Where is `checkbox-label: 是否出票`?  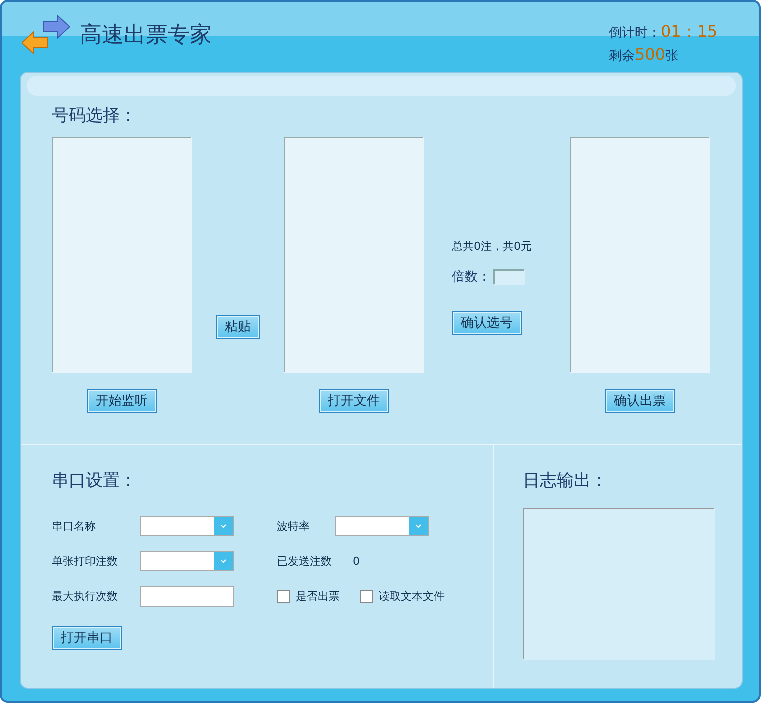 checkbox-label: 是否出票 is located at coordinates (318, 596).